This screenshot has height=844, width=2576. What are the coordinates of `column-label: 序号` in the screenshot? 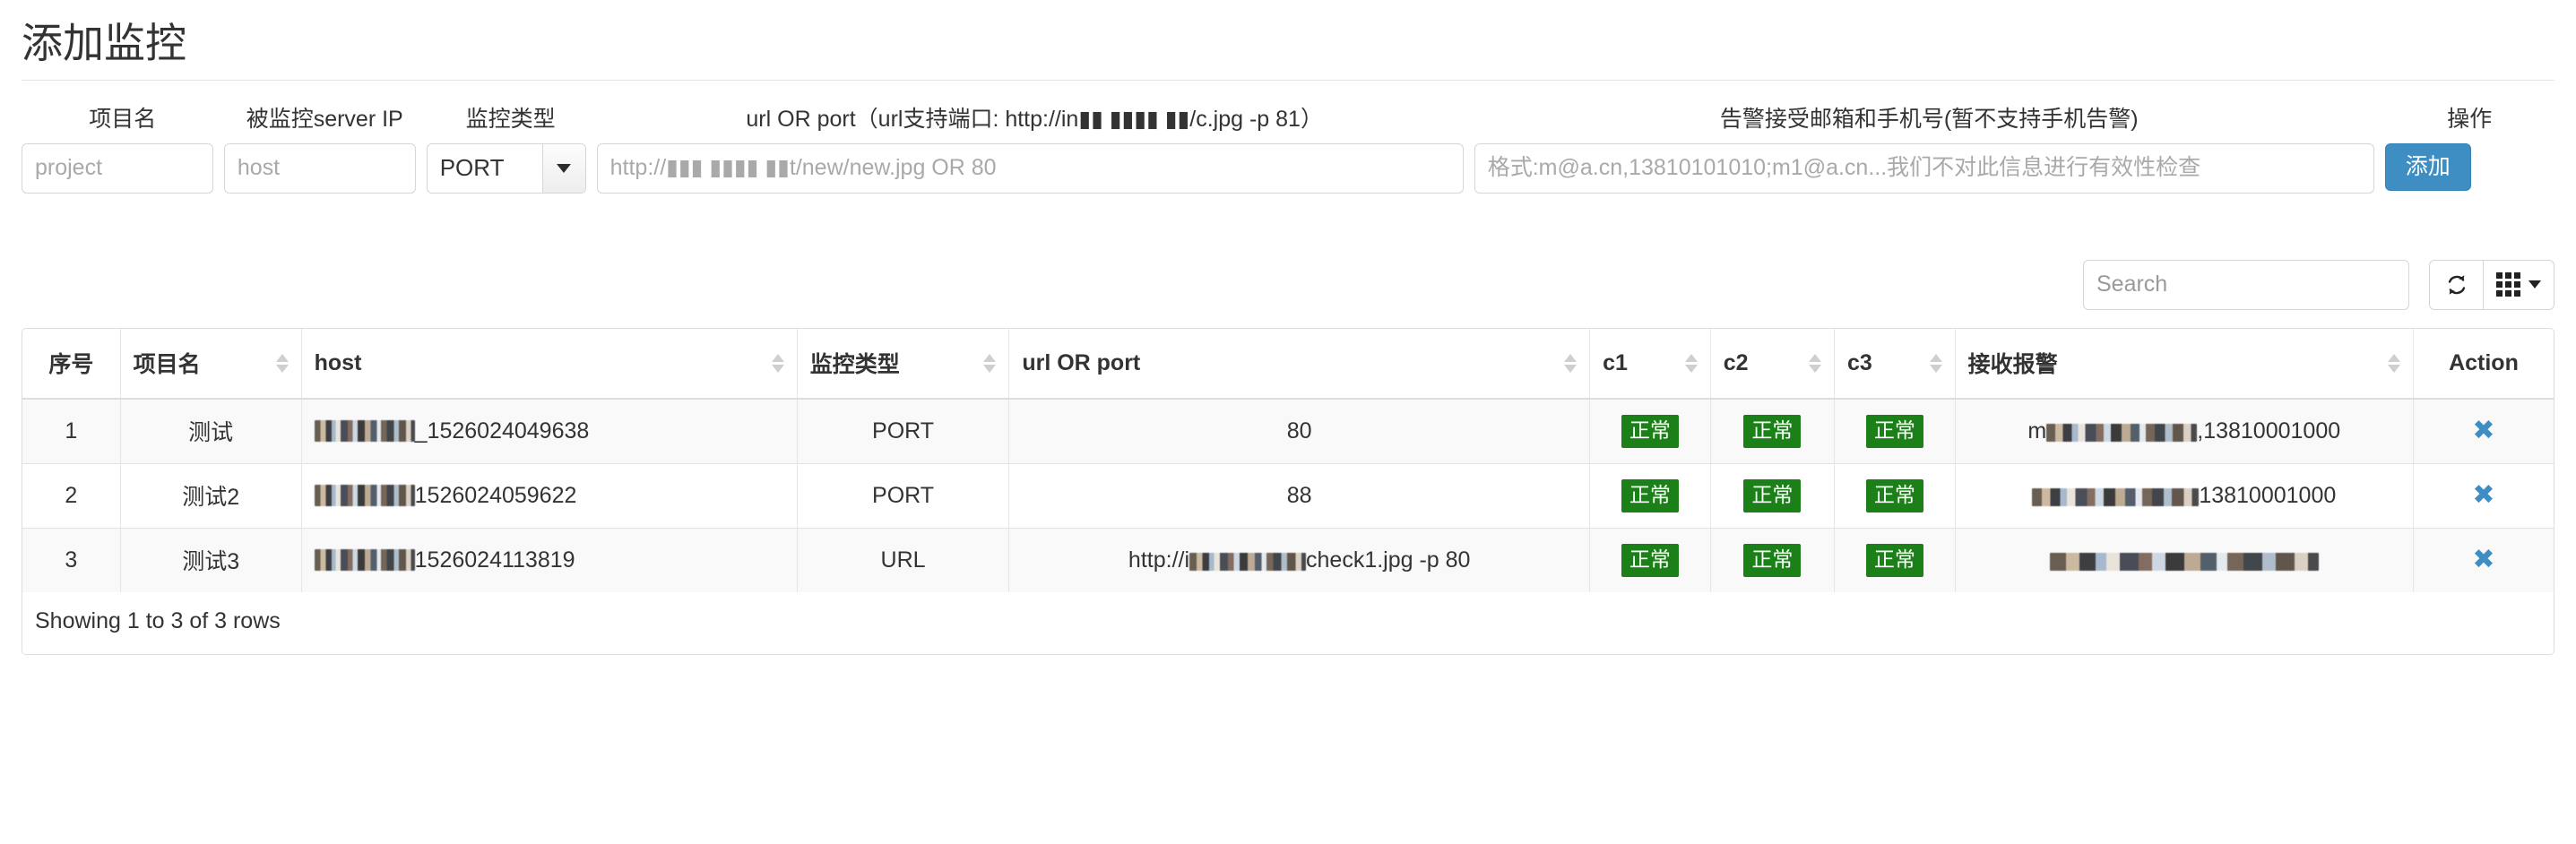 It's located at (71, 365).